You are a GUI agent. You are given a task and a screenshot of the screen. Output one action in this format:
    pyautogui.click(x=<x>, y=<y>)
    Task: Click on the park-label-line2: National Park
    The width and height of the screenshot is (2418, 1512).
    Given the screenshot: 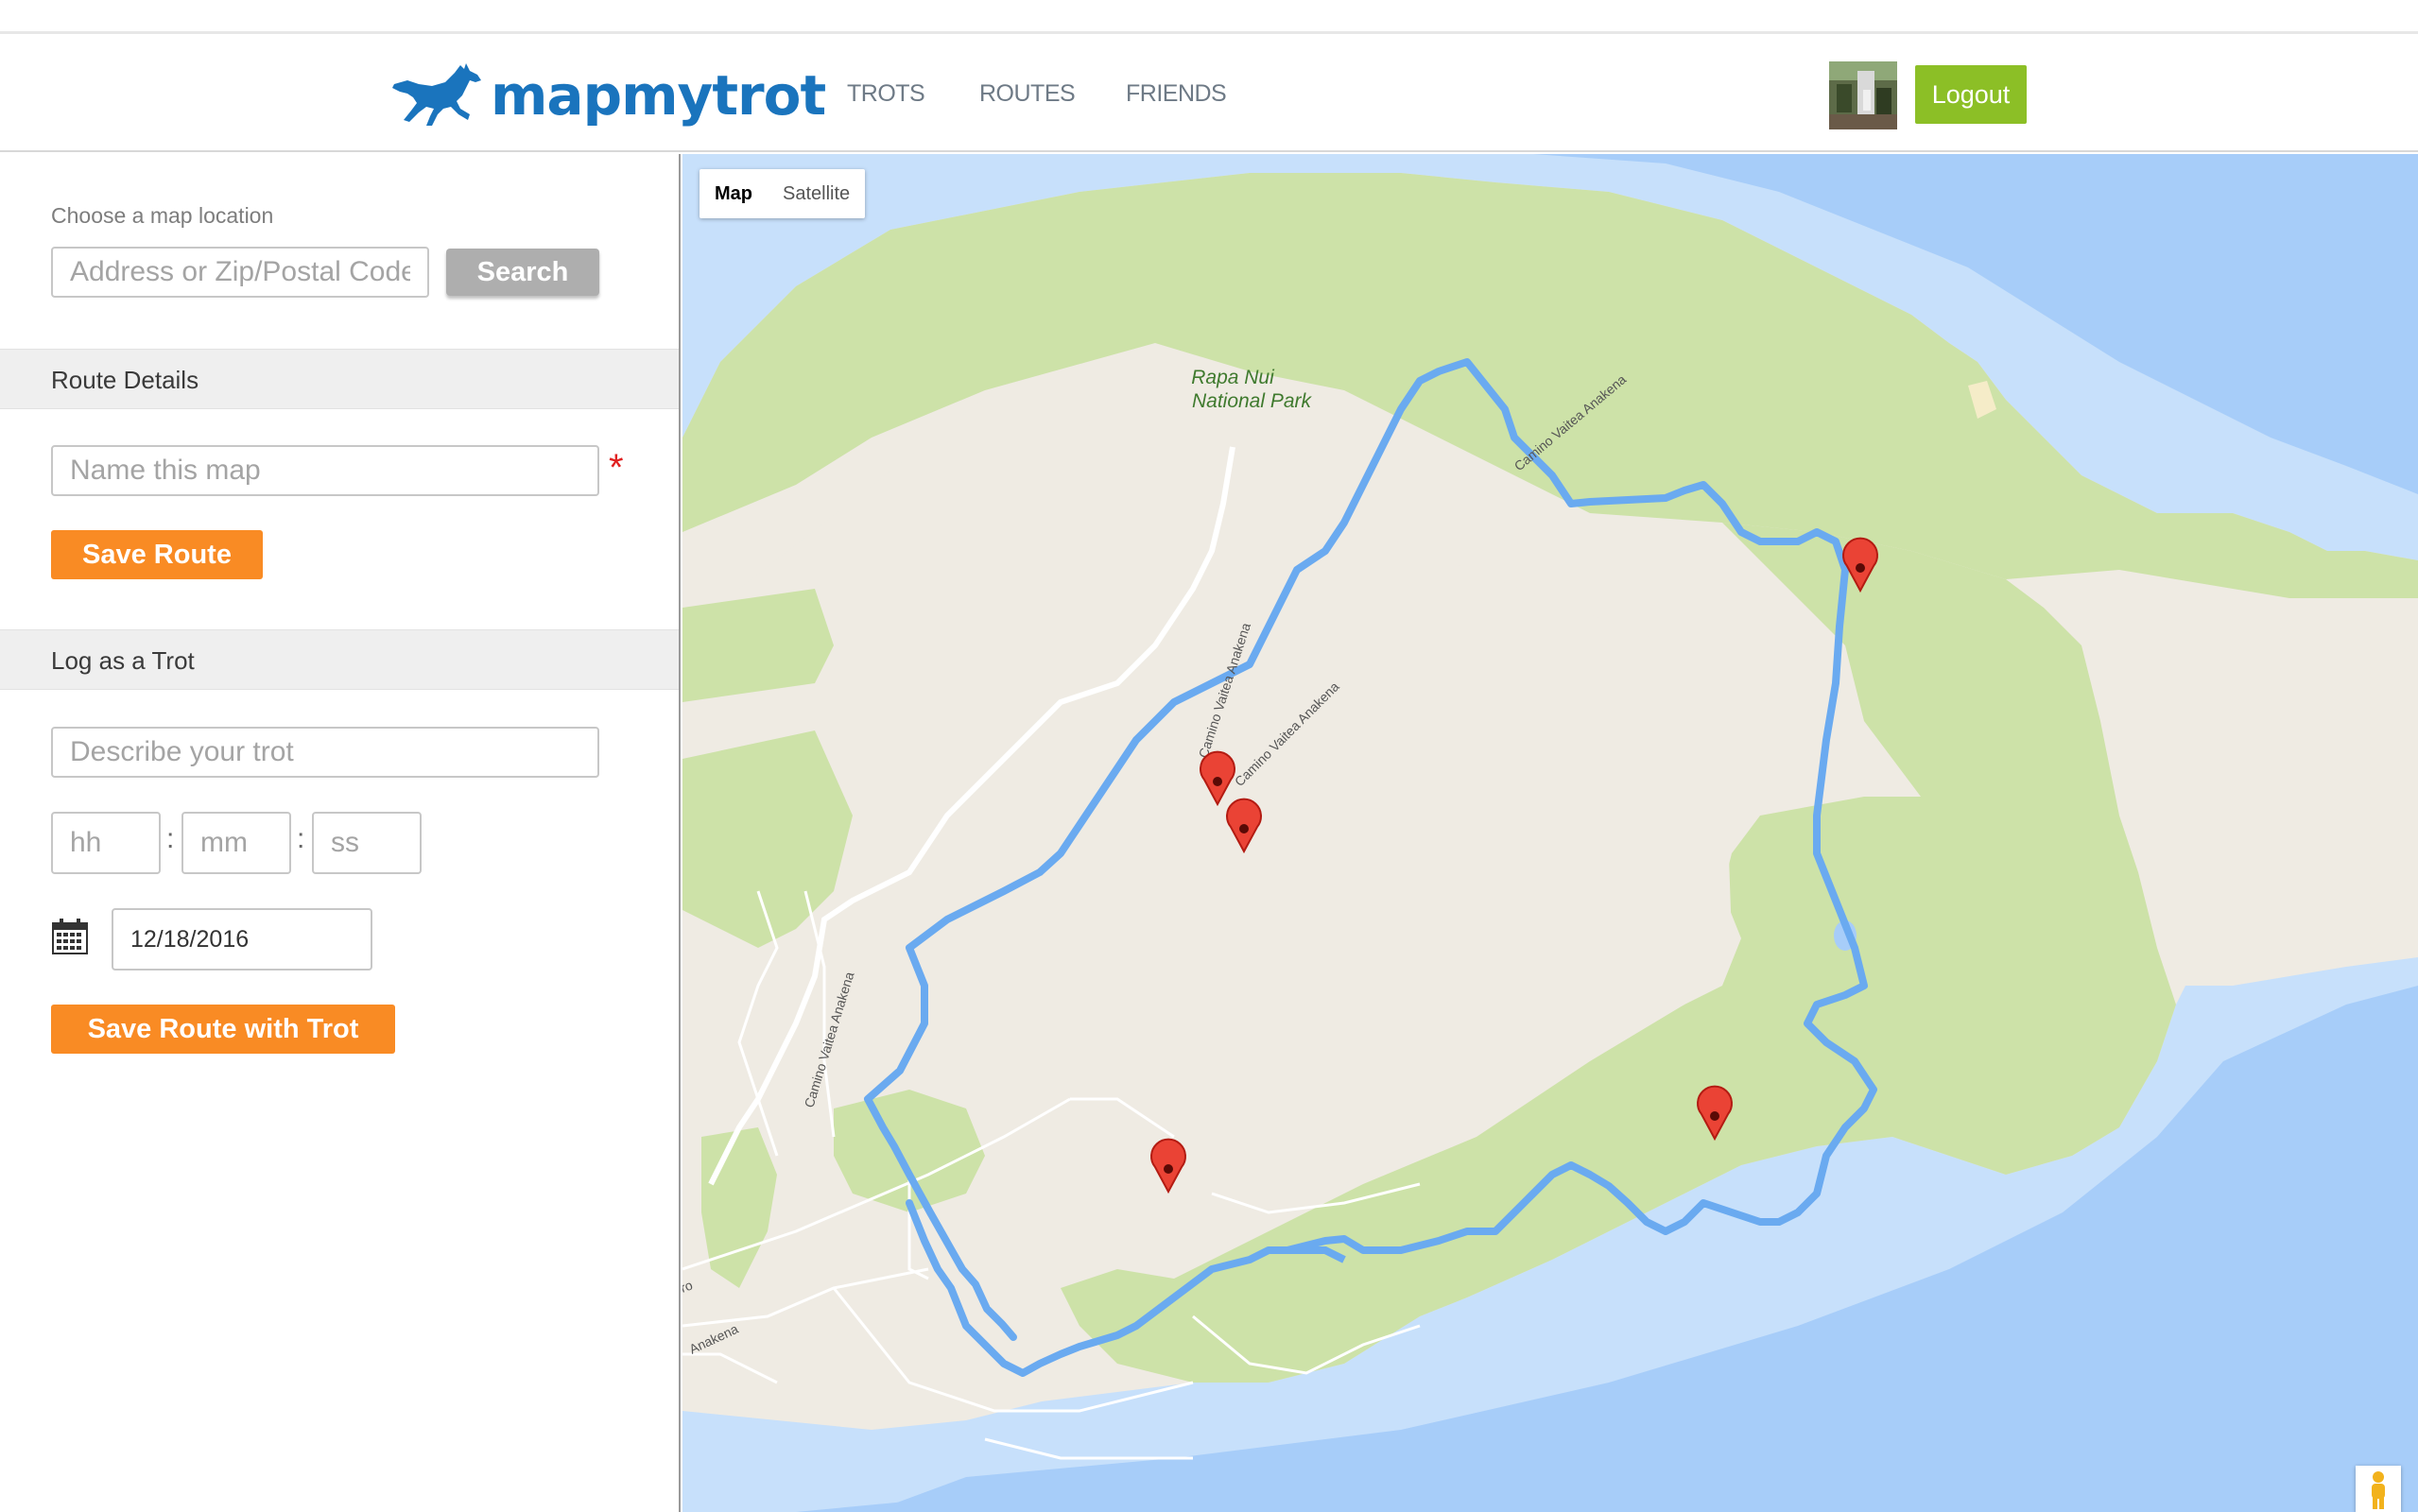 What is the action you would take?
    pyautogui.click(x=1253, y=401)
    